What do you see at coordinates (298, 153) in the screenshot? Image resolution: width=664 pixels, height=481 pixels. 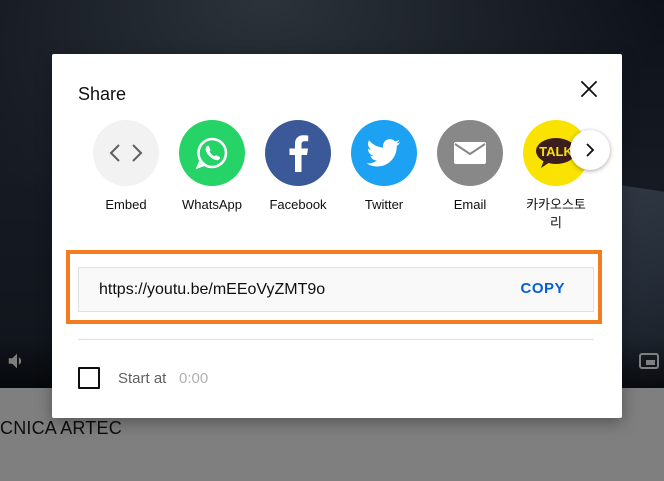 I see `facebook-icon` at bounding box center [298, 153].